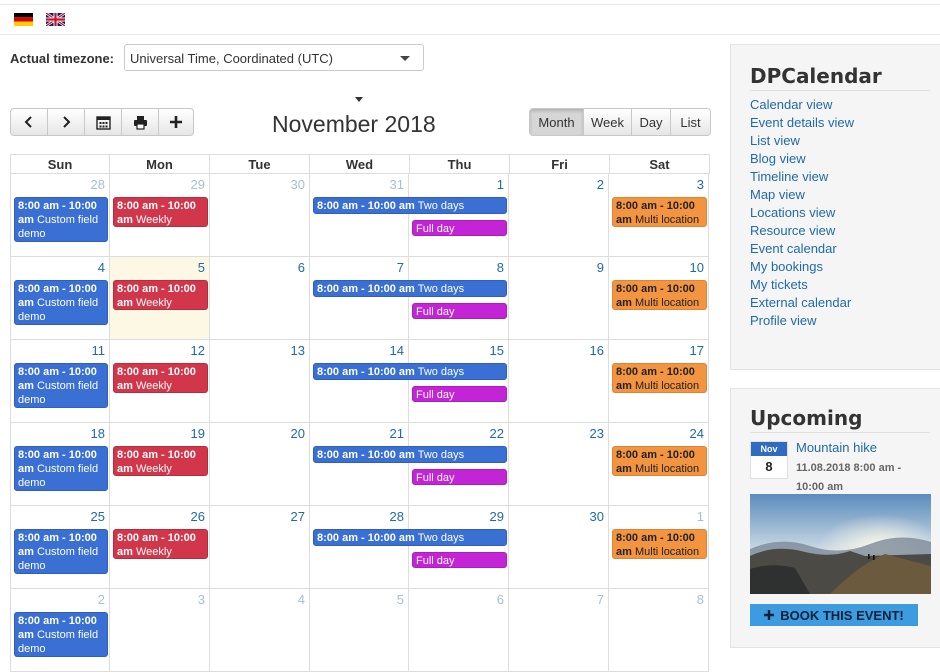 Image resolution: width=940 pixels, height=672 pixels. Describe the element at coordinates (497, 350) in the screenshot. I see `day-number: 15` at that location.